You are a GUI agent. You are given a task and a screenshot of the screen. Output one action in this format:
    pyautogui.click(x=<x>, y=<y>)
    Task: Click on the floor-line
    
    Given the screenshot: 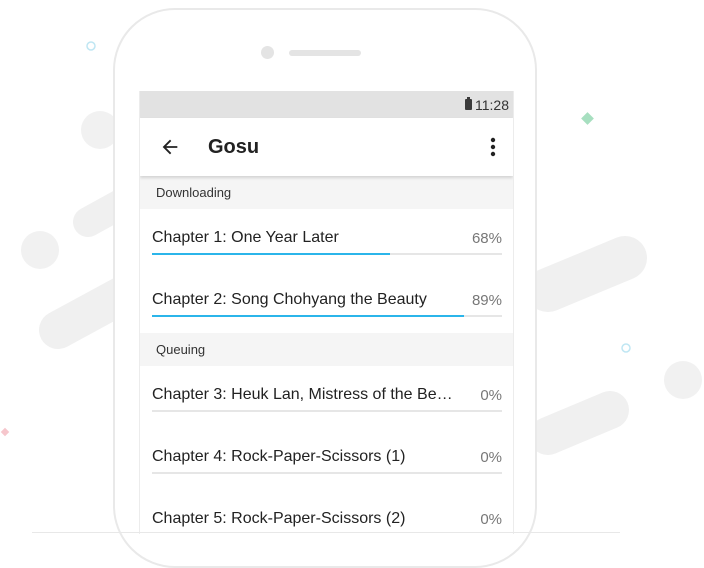 What is the action you would take?
    pyautogui.click(x=326, y=532)
    